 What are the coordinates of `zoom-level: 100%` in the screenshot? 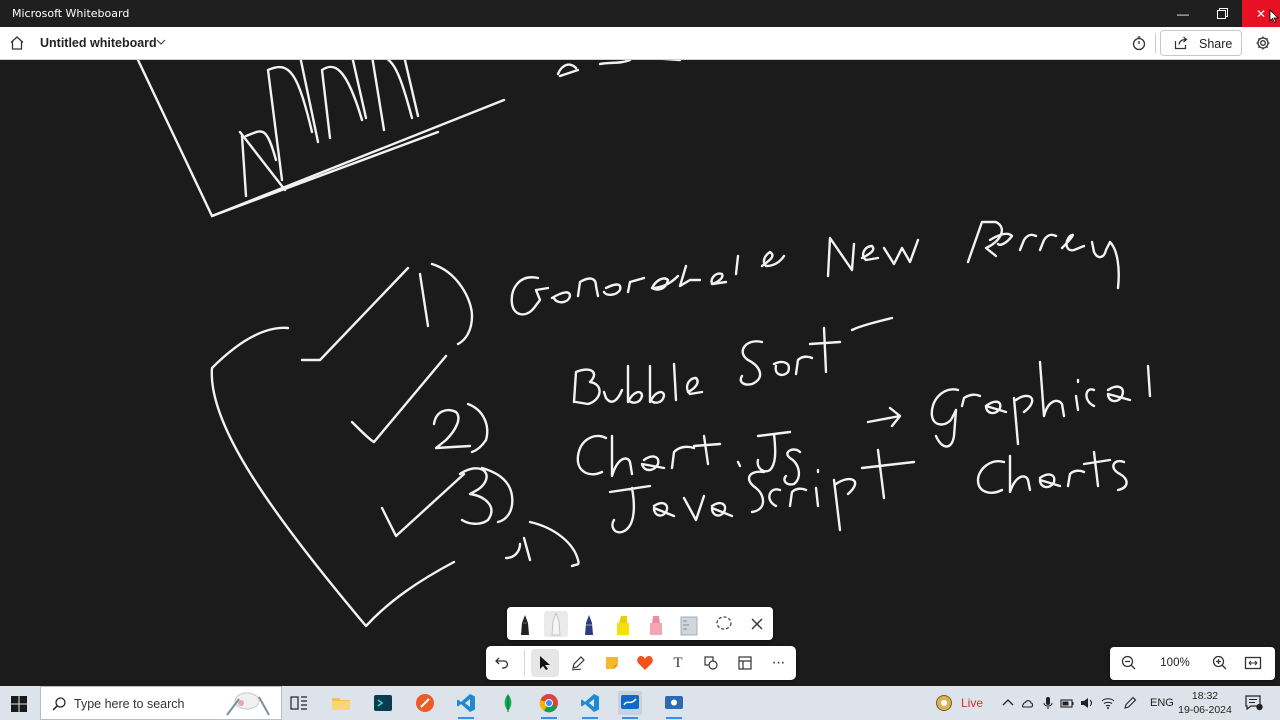 It's located at (1175, 663).